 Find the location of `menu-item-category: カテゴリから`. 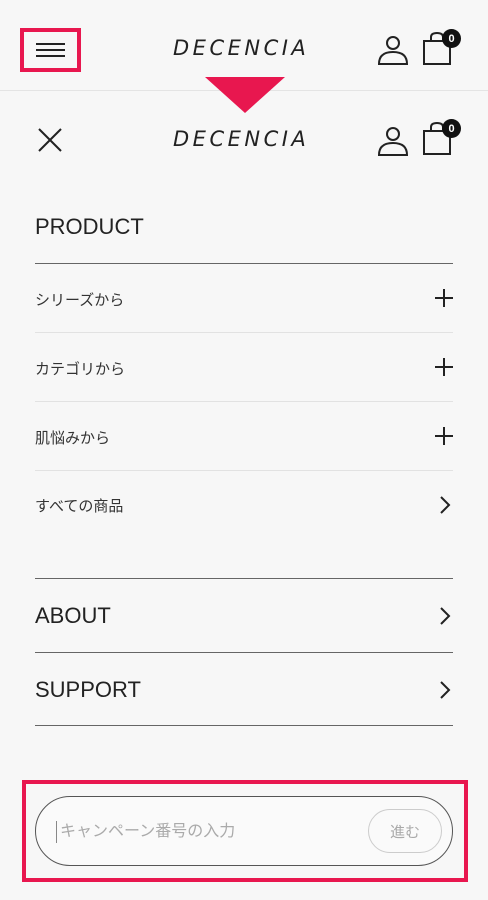

menu-item-category: カテゴリから is located at coordinates (244, 367).